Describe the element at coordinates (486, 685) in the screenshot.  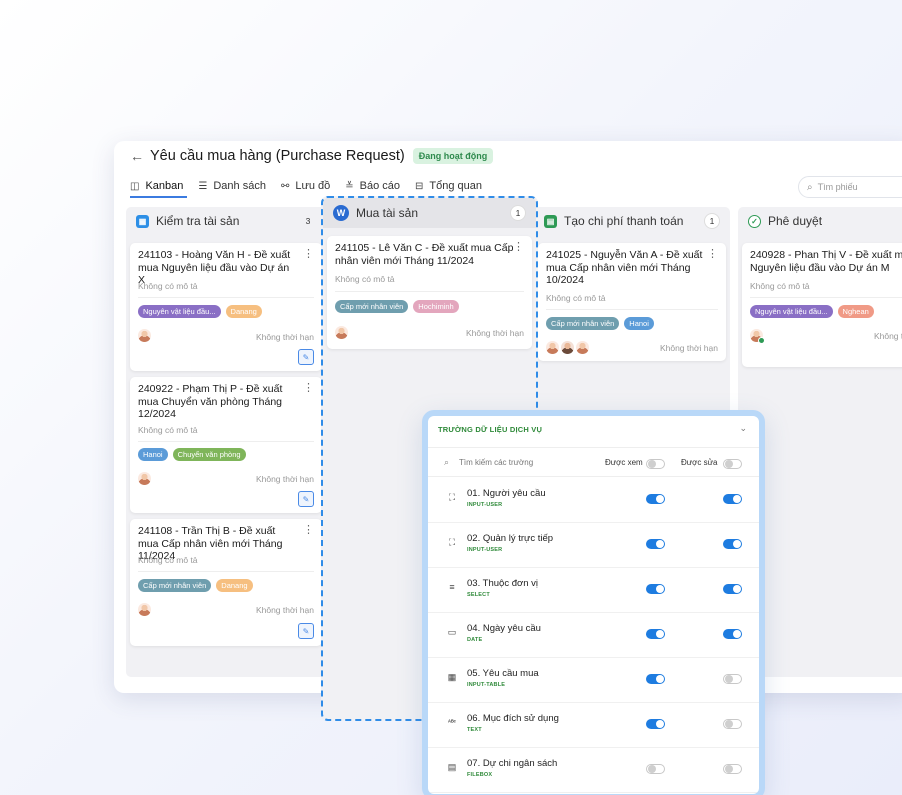
I see `field-type: INPUT-TABLE` at that location.